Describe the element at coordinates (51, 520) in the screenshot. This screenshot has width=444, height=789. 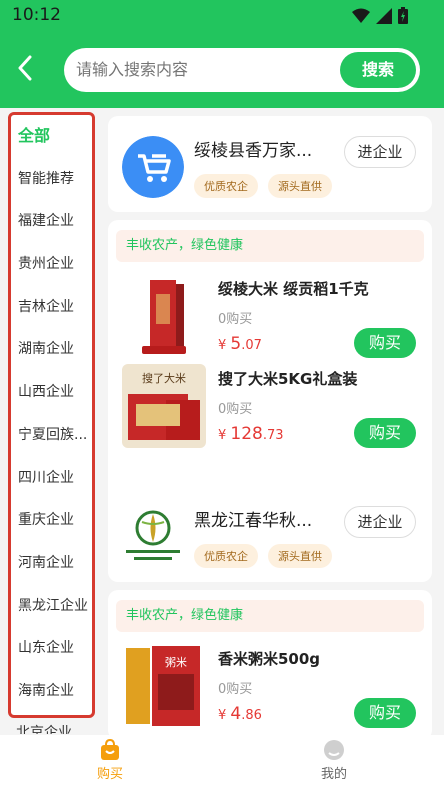
I see `sidebar-item-chongqing: 重庆企业` at that location.